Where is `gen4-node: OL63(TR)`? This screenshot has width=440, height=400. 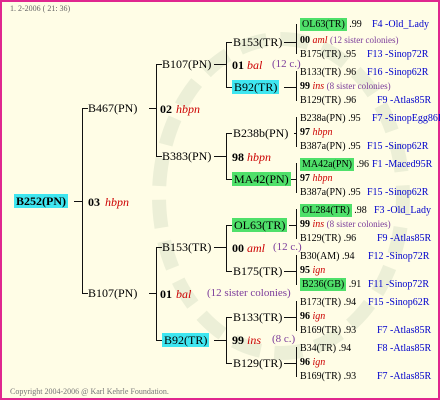
gen4-node: OL63(TR) is located at coordinates (323, 24).